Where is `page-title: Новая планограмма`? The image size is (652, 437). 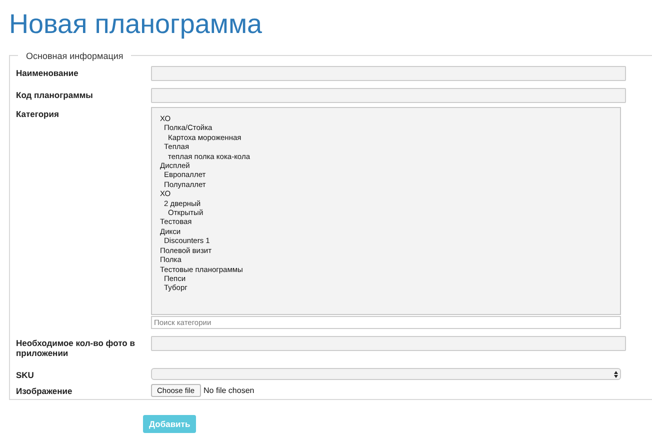 page-title: Новая планограмма is located at coordinates (136, 24).